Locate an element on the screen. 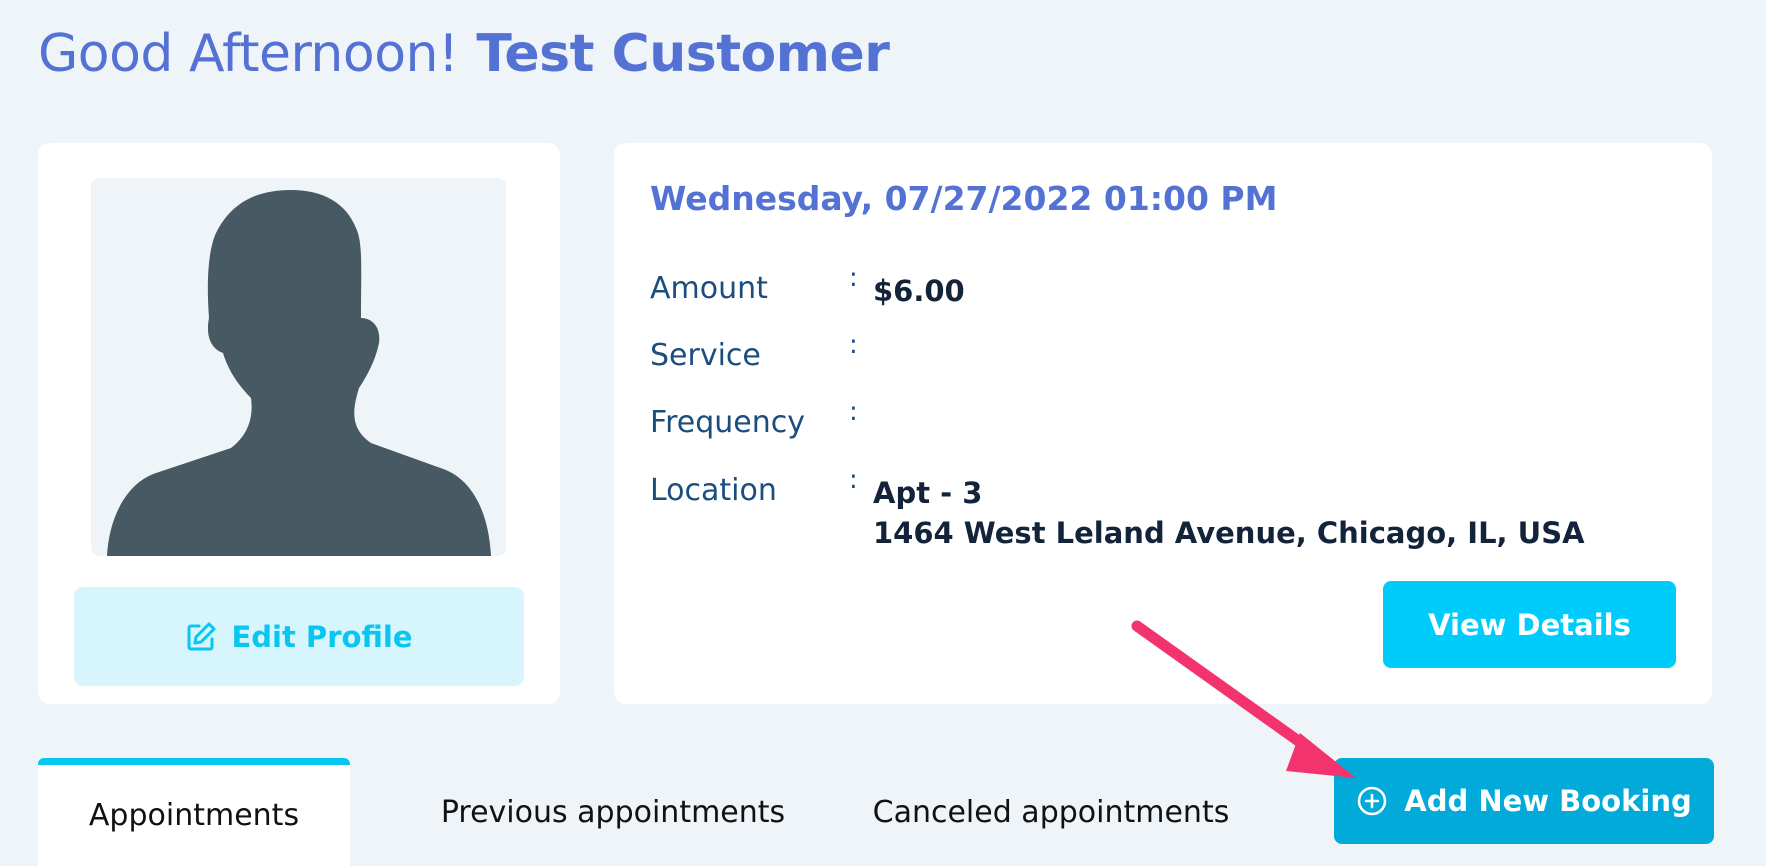 The height and width of the screenshot is (866, 1766). view-details-button: View Details is located at coordinates (1529, 624).